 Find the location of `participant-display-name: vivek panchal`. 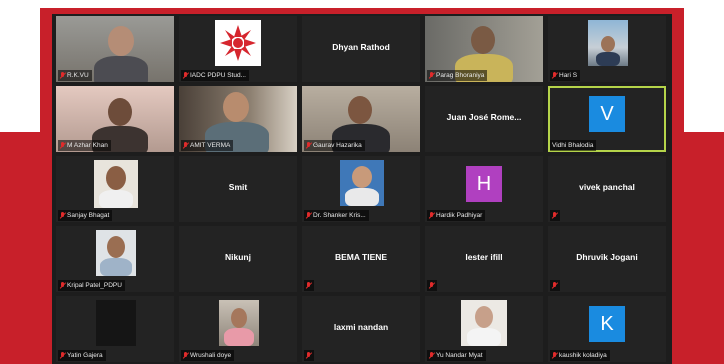

participant-display-name: vivek panchal is located at coordinates (607, 187).